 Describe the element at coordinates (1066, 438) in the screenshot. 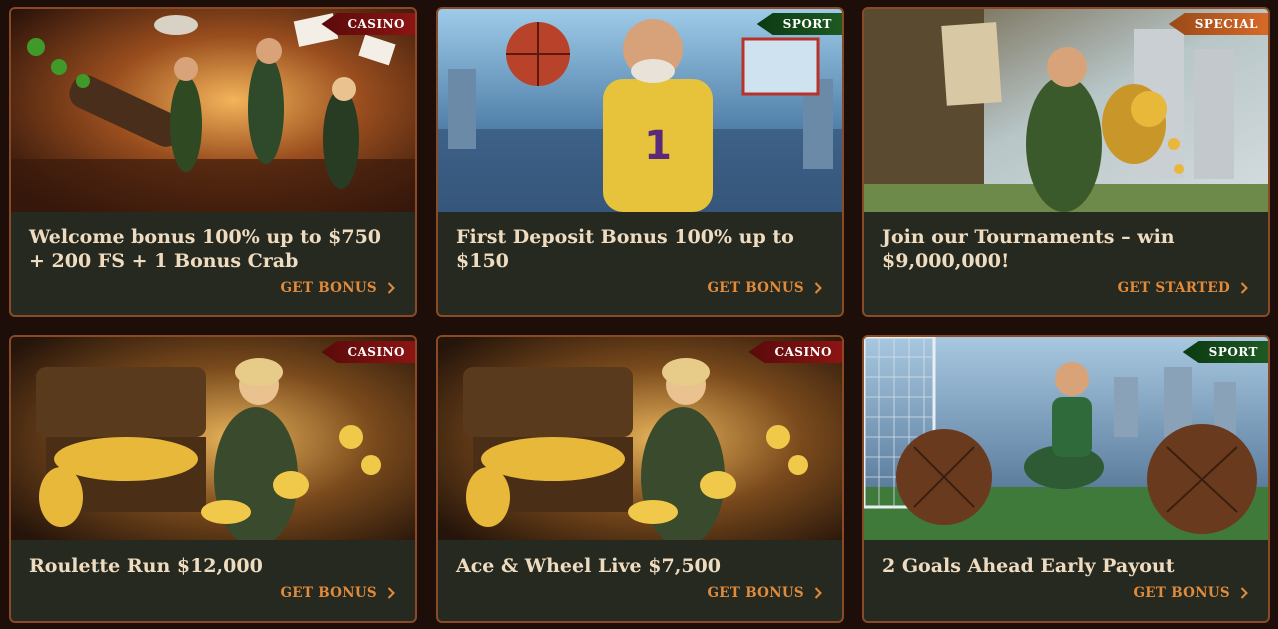

I see `promo-image-football-player` at that location.